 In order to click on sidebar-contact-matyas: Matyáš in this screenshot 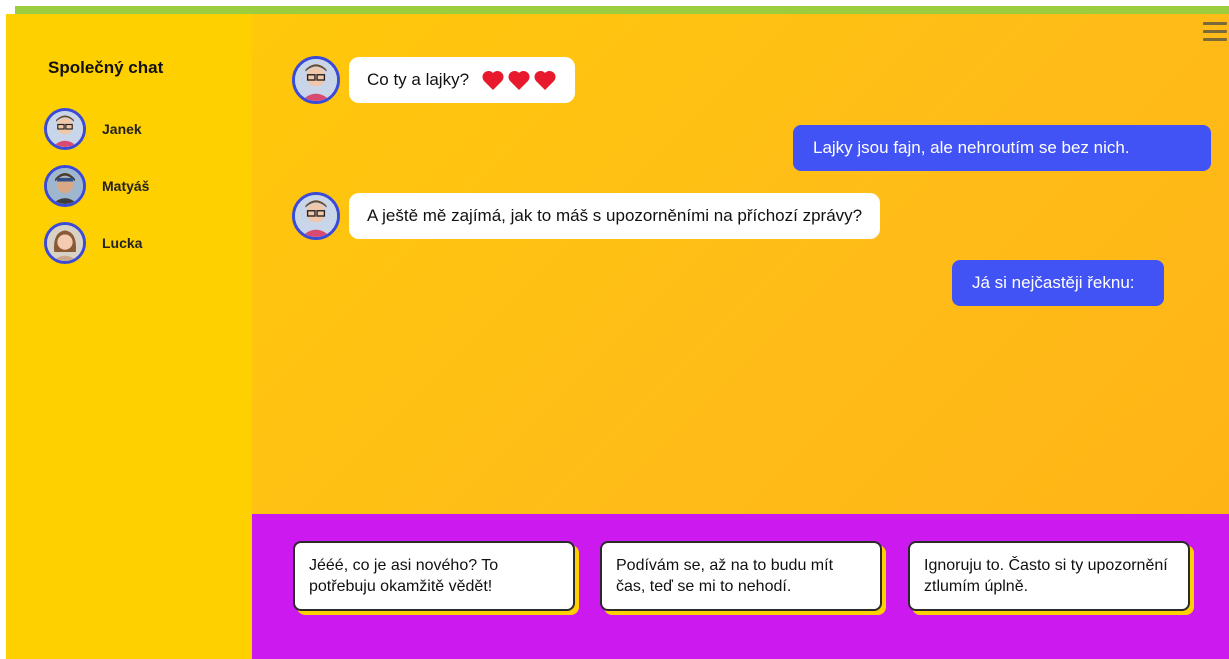, I will do `click(144, 186)`.